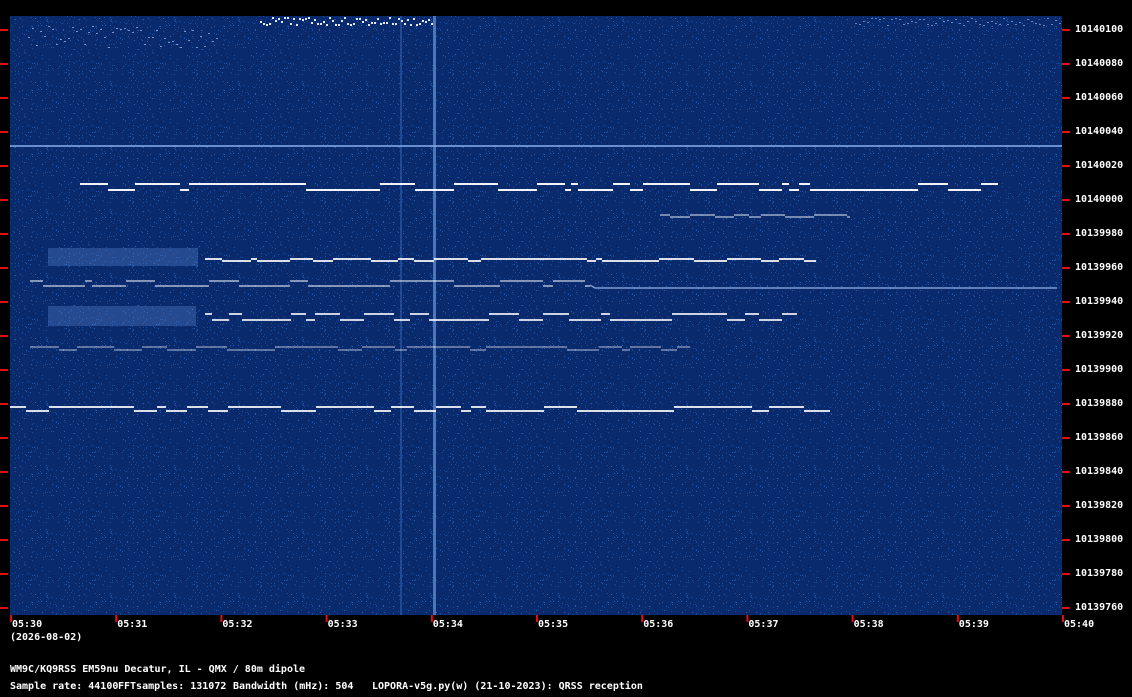 This screenshot has height=697, width=1132. I want to click on frequency-label: 10139920, so click(1099, 335).